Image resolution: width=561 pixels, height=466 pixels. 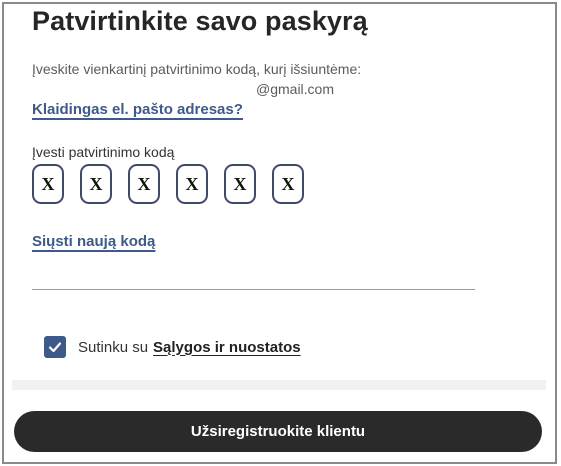 I want to click on page-title: Patvirtinkite savo paskyrą, so click(x=200, y=21).